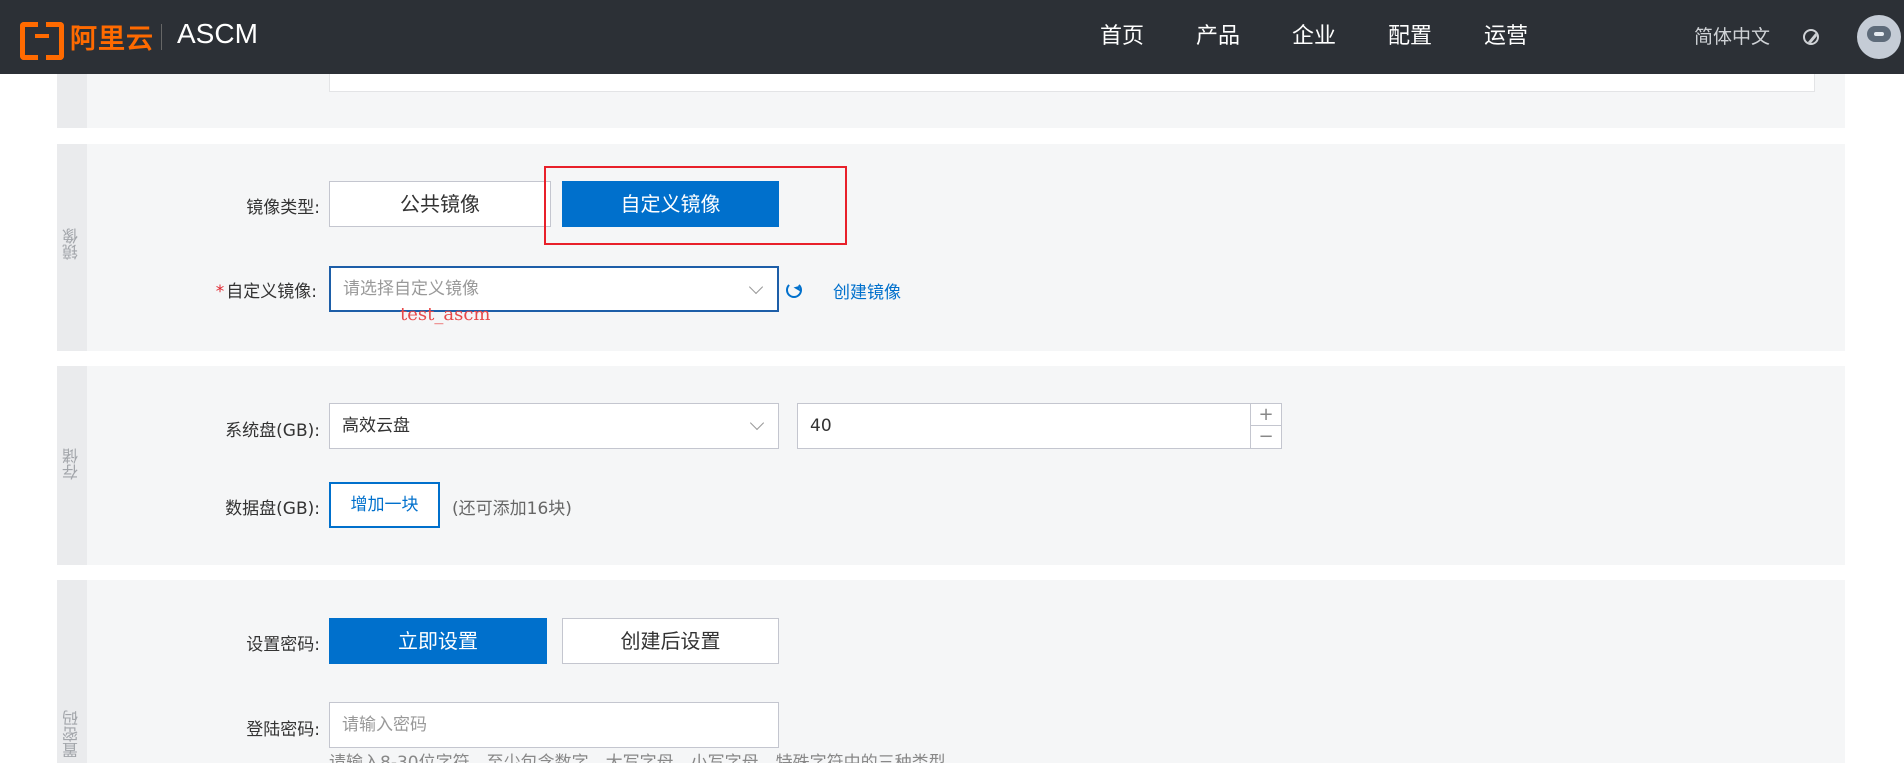 The image size is (1904, 763). I want to click on language-switcher: 简体中文, so click(1732, 35).